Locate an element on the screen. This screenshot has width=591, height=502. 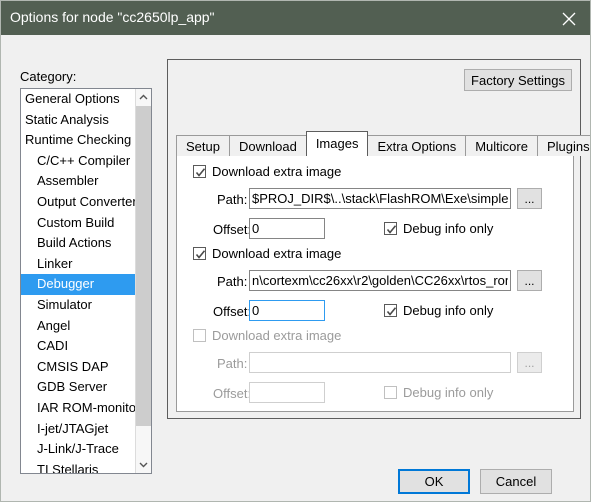
tab-download: Download is located at coordinates (267, 145).